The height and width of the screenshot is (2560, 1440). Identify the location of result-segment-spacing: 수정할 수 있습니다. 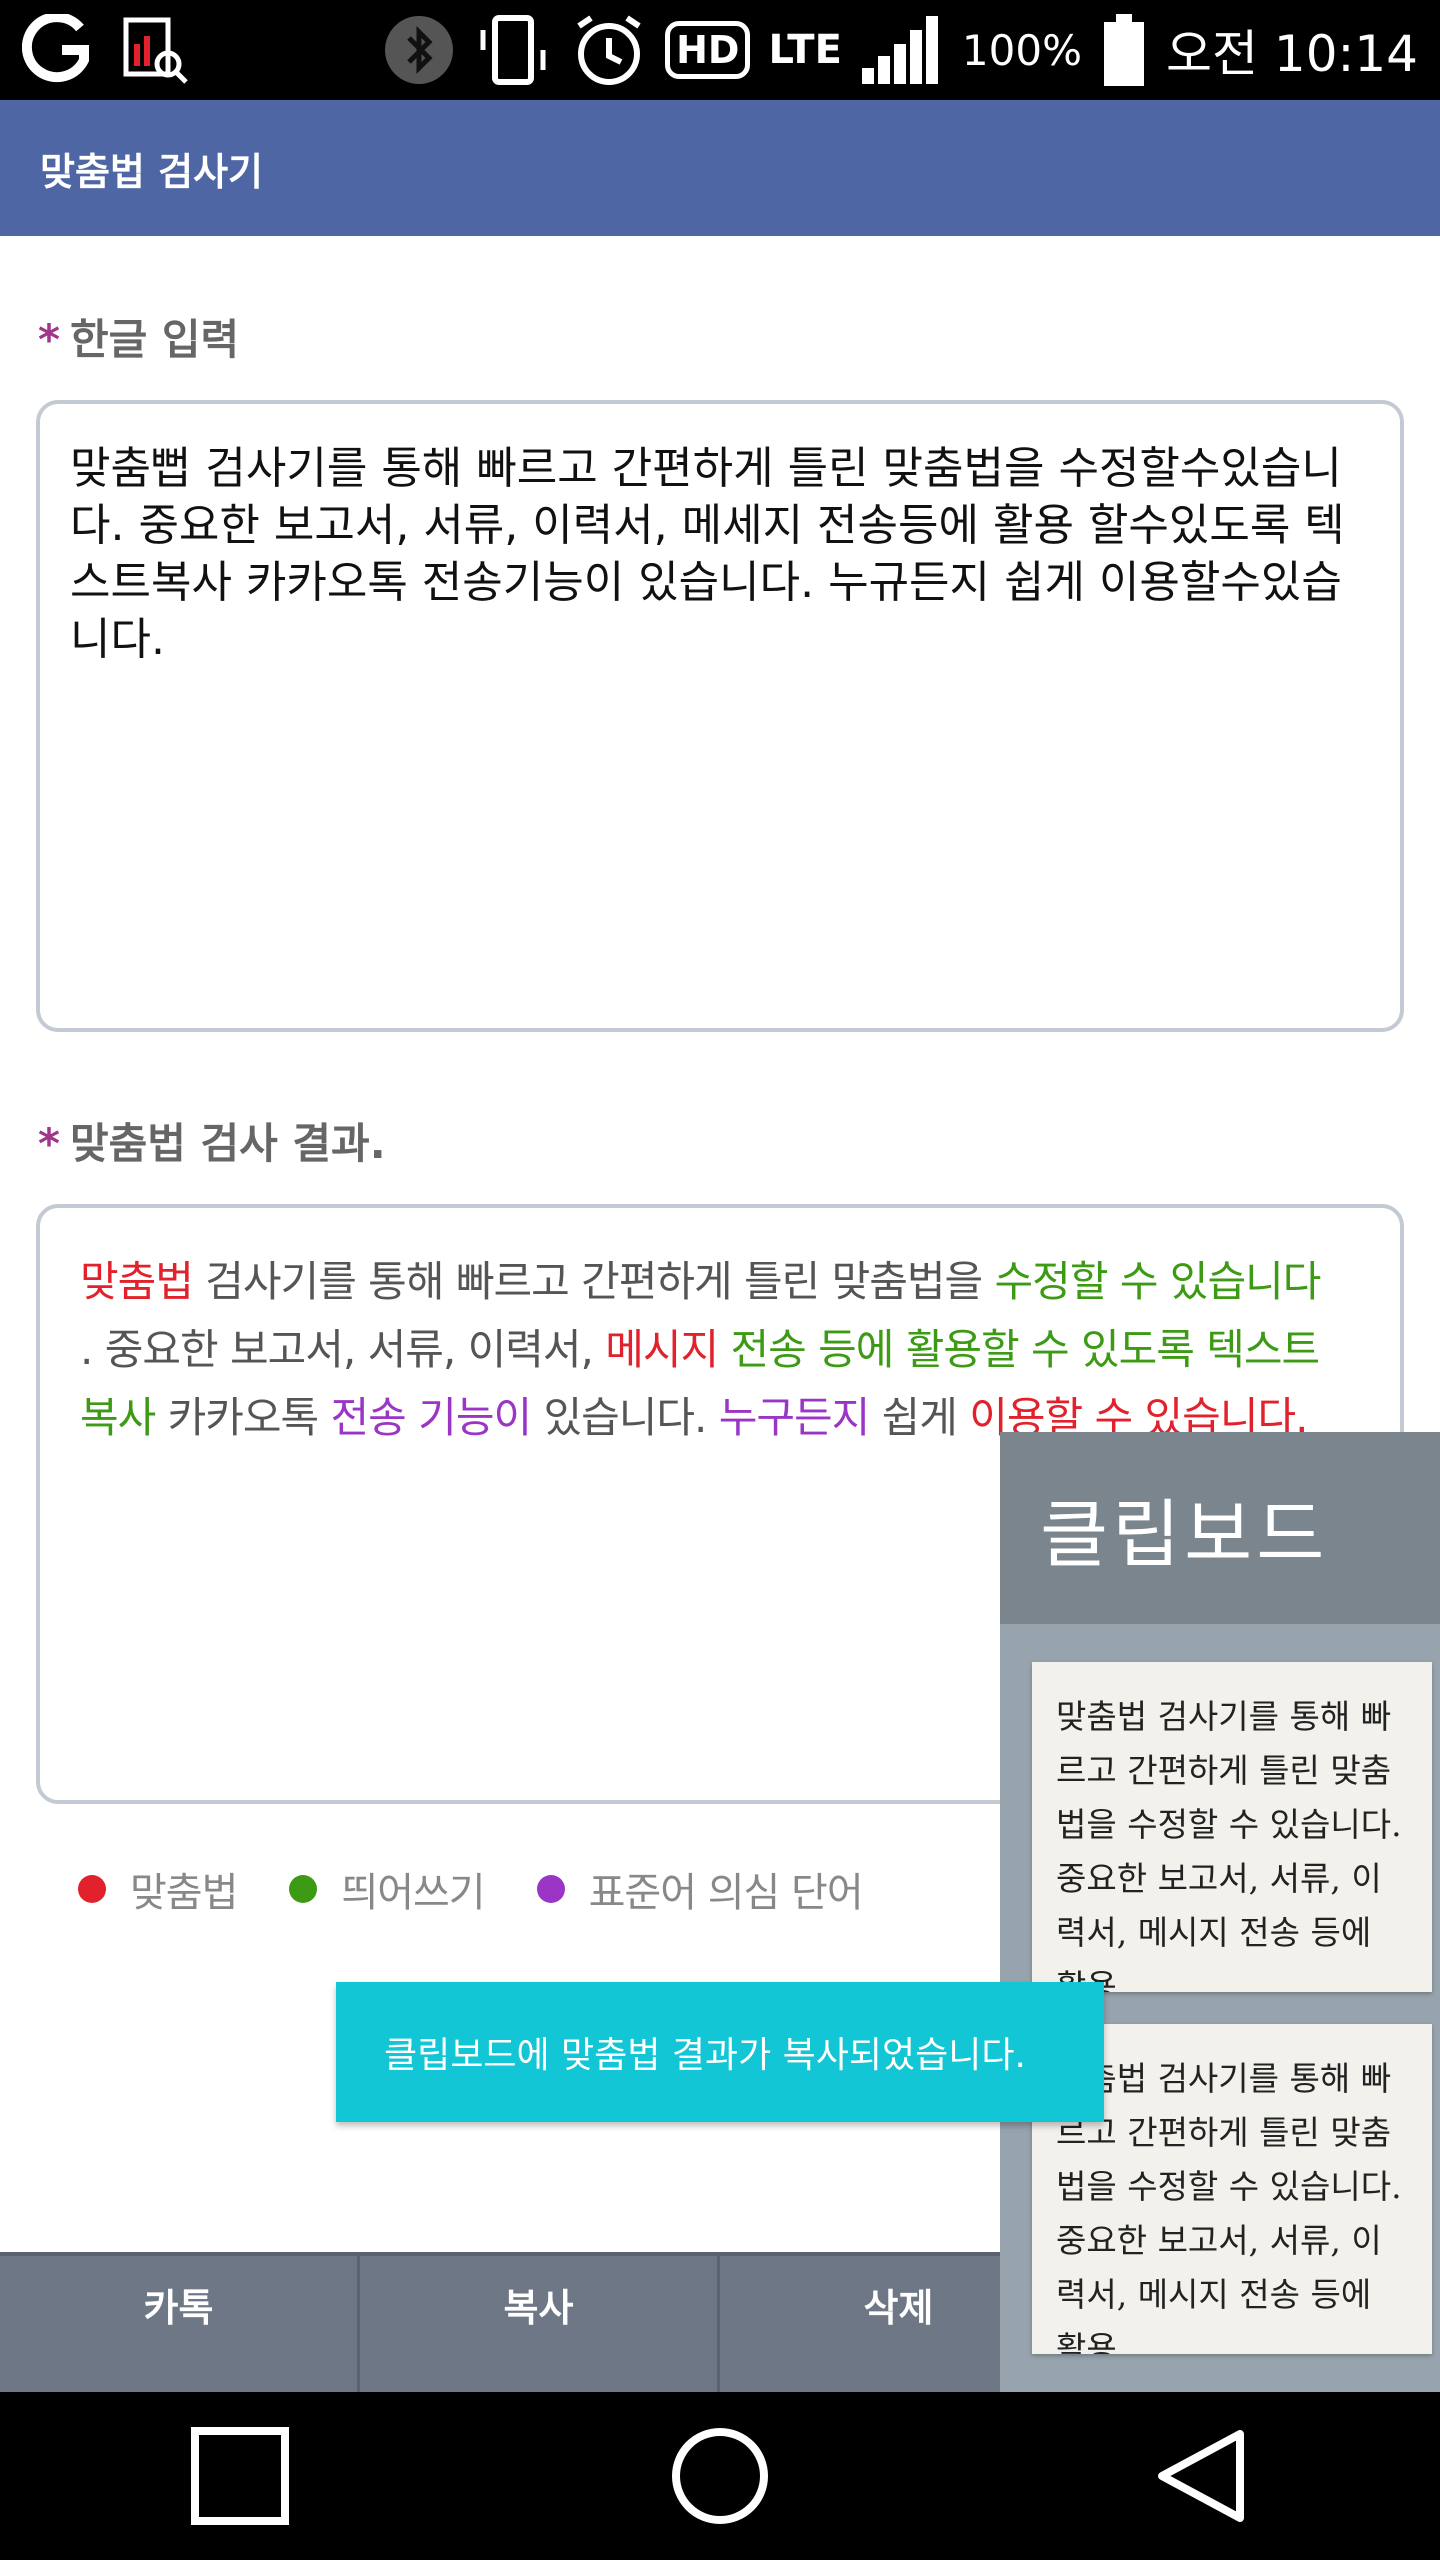
(1158, 1281).